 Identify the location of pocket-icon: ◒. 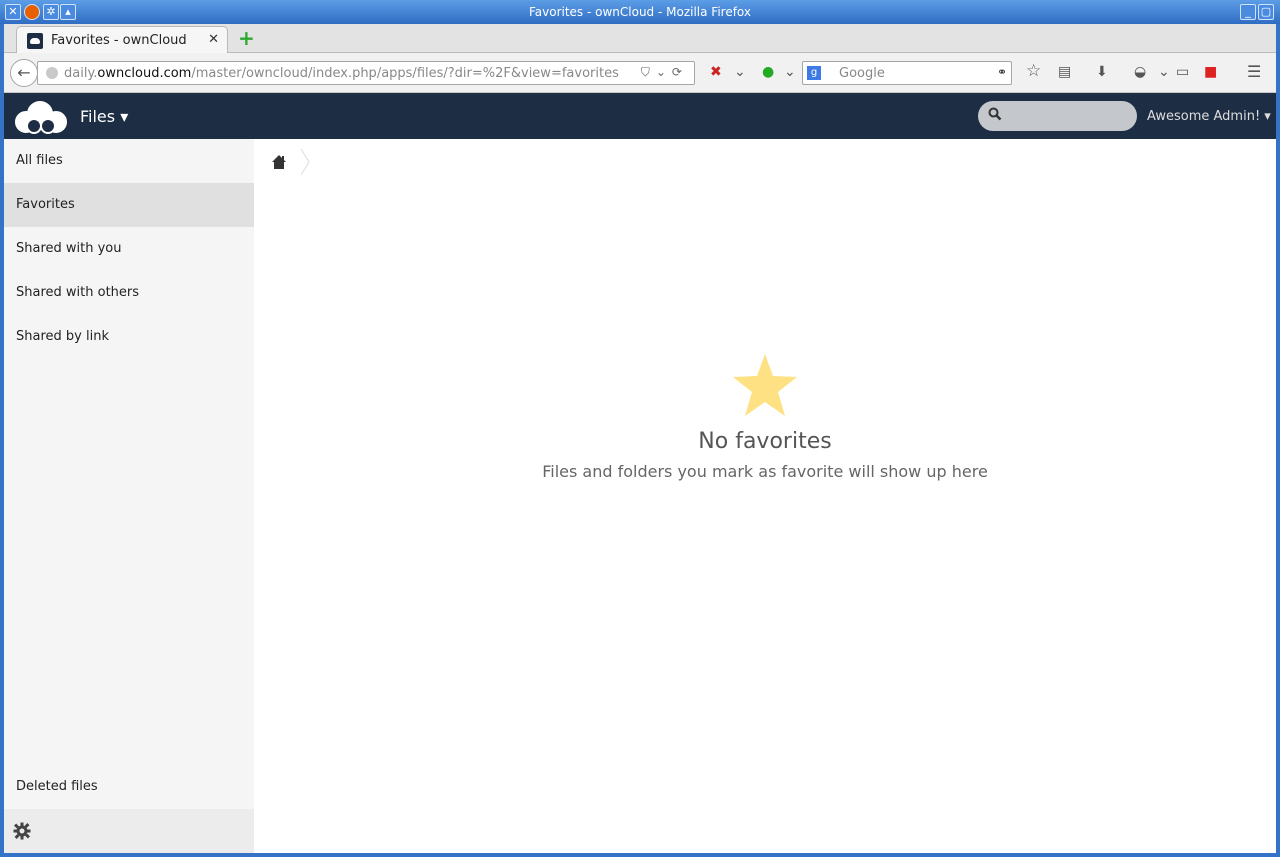
(1140, 72).